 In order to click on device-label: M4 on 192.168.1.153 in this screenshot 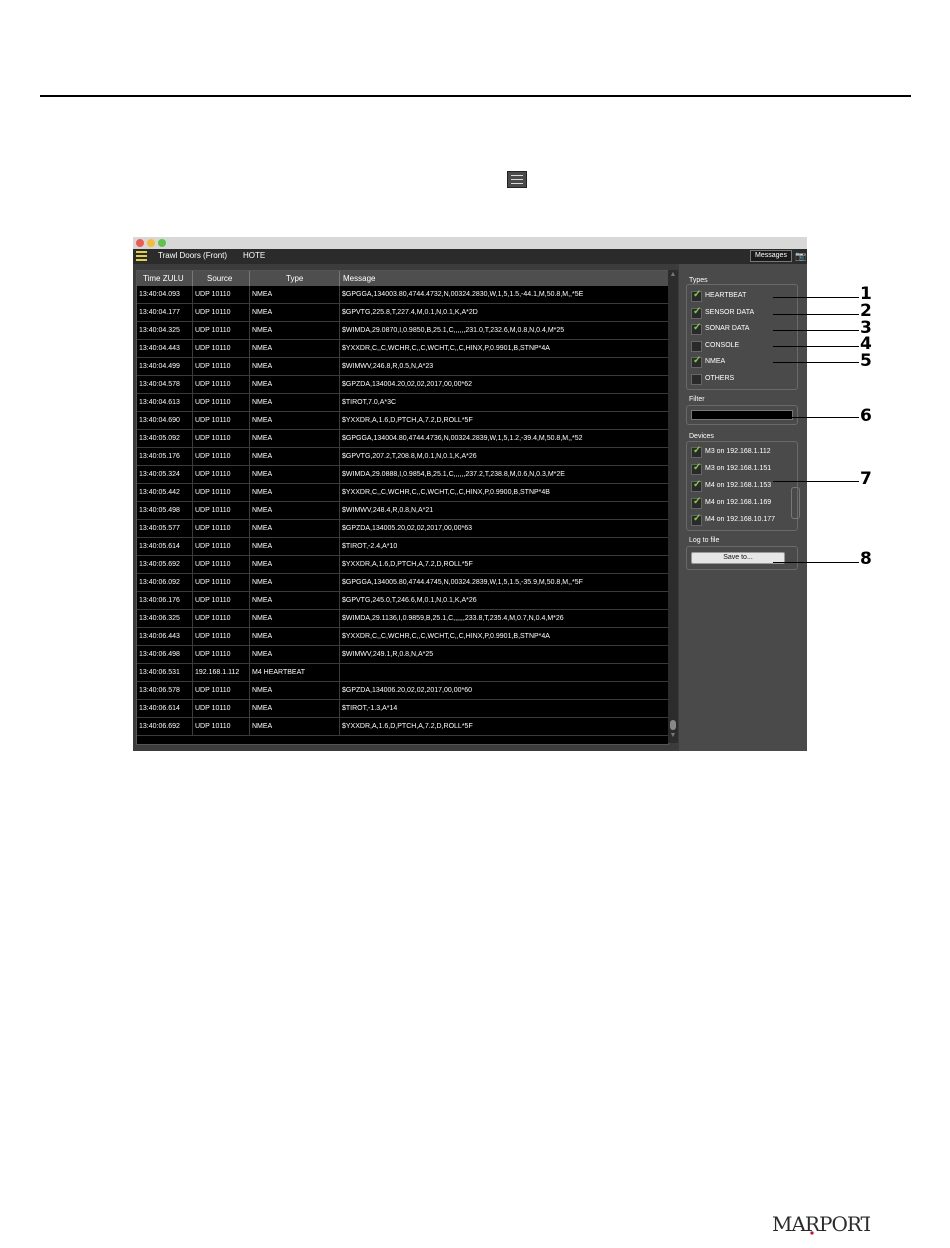, I will do `click(738, 485)`.